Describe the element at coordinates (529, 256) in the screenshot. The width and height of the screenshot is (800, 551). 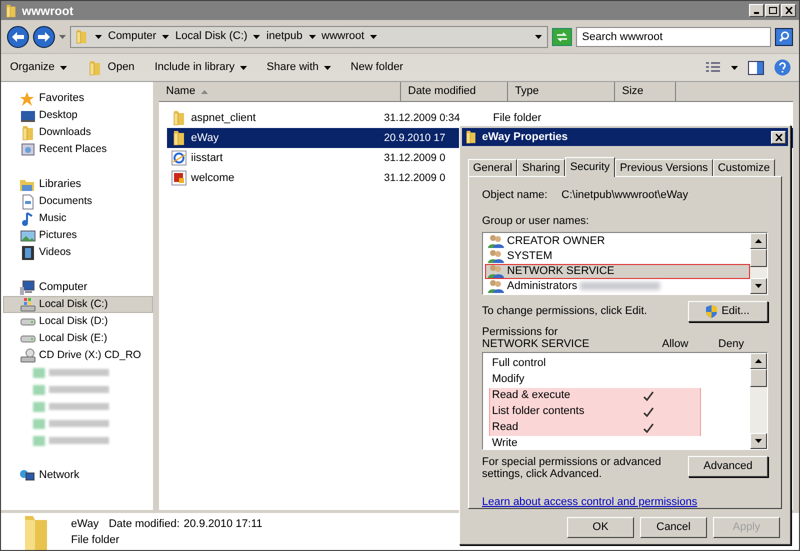
I see `user-name: SYSTEM` at that location.